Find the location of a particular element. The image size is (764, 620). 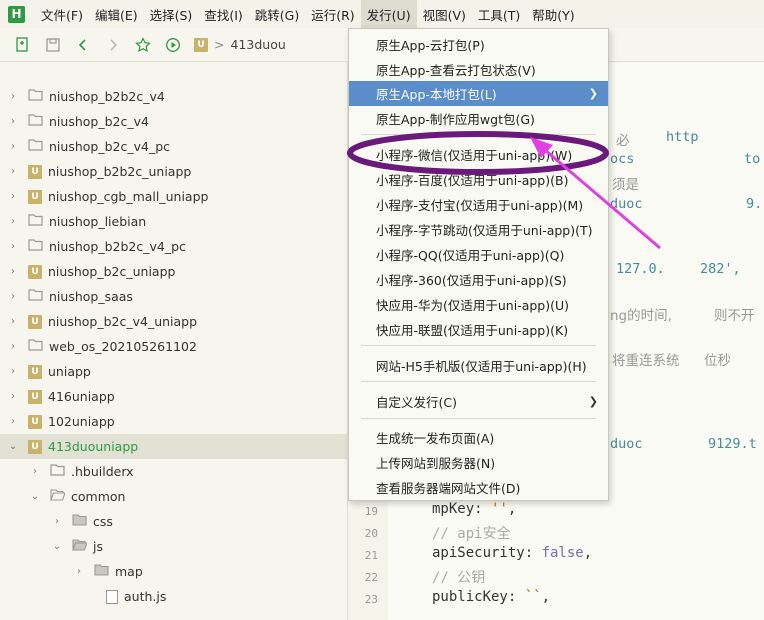

uniapp-project-icon: U is located at coordinates (35, 196).